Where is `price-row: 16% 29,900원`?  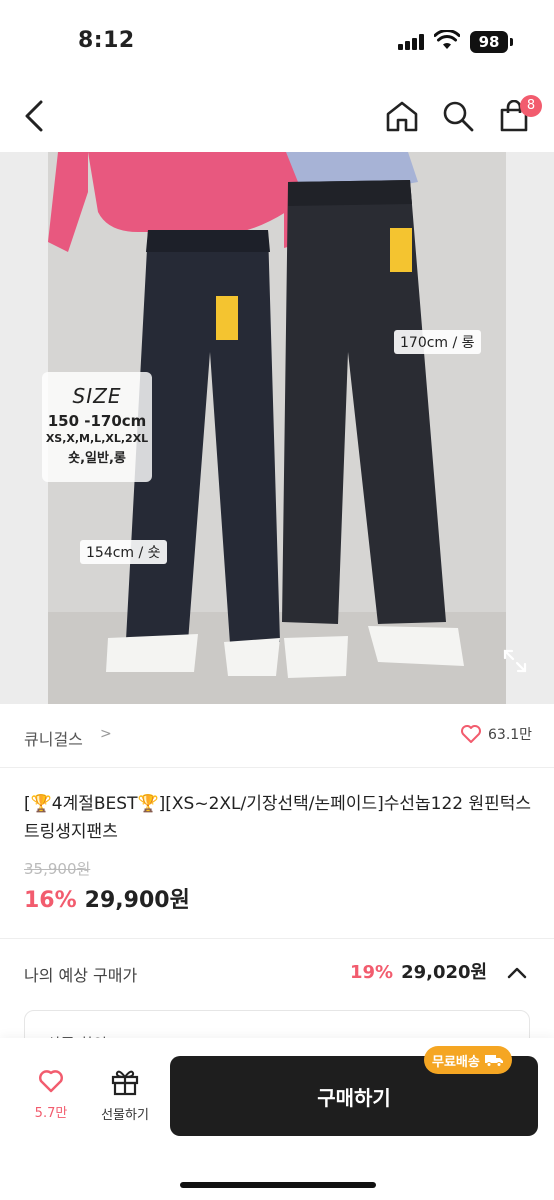
price-row: 16% 29,900원 is located at coordinates (107, 898).